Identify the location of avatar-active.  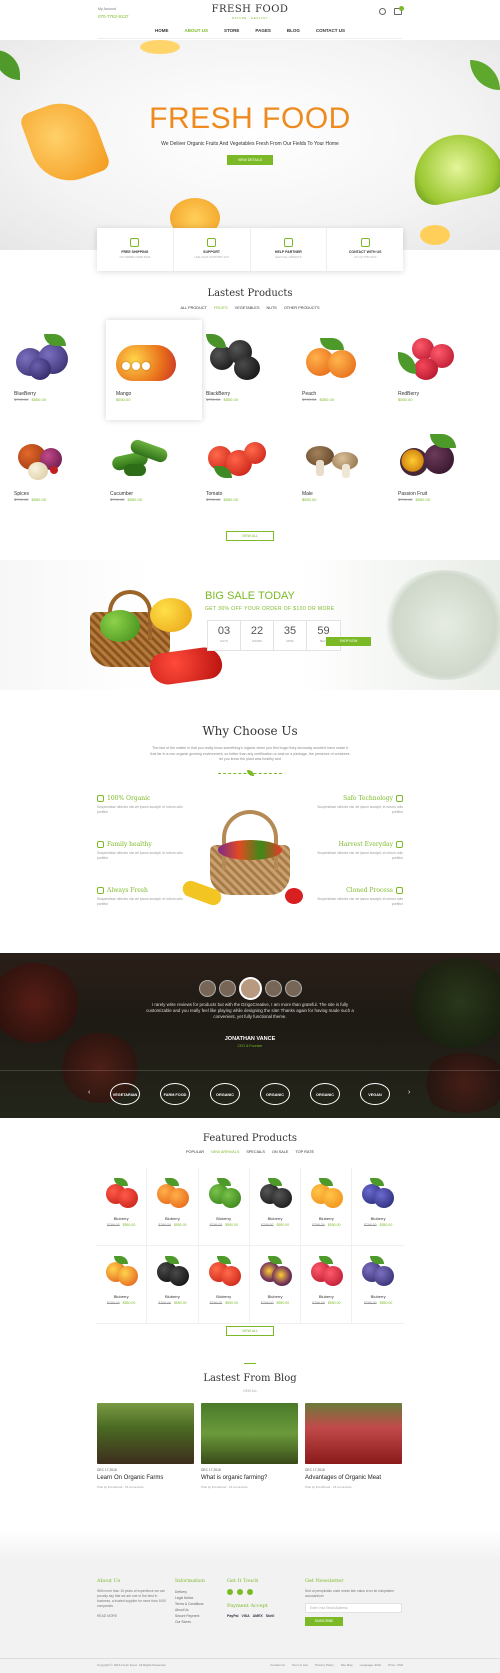
(250, 988).